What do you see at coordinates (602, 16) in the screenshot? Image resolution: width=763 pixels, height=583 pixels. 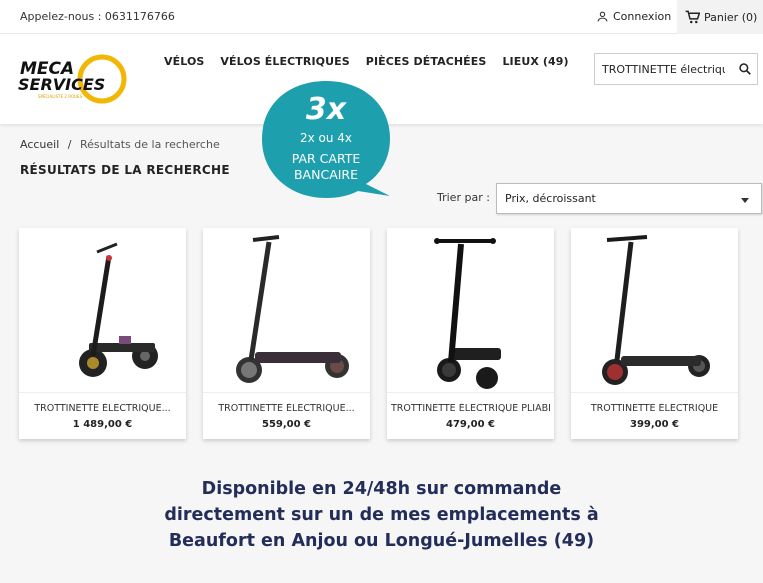 I see `user-icon` at bounding box center [602, 16].